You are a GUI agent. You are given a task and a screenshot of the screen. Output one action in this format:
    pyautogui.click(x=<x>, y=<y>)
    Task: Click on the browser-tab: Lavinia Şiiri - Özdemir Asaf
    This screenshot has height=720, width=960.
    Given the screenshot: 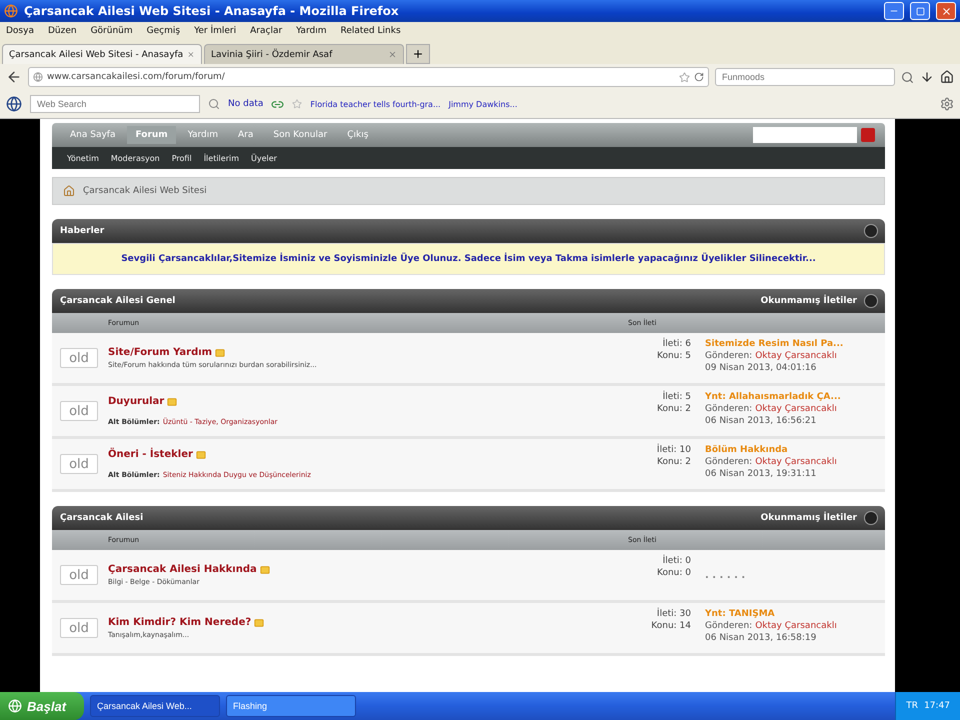 What is the action you would take?
    pyautogui.click(x=304, y=54)
    